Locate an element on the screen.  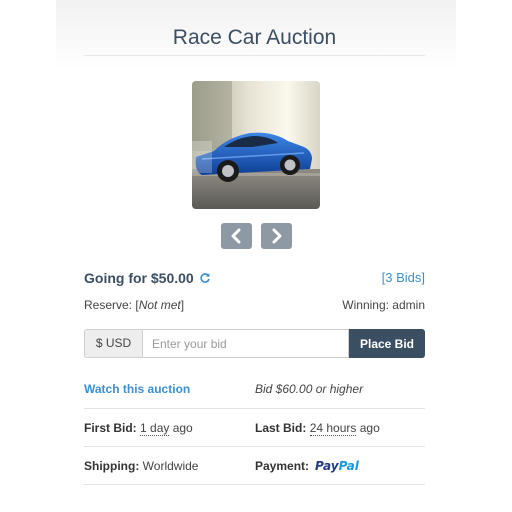
chevron-right-icon is located at coordinates (277, 236).